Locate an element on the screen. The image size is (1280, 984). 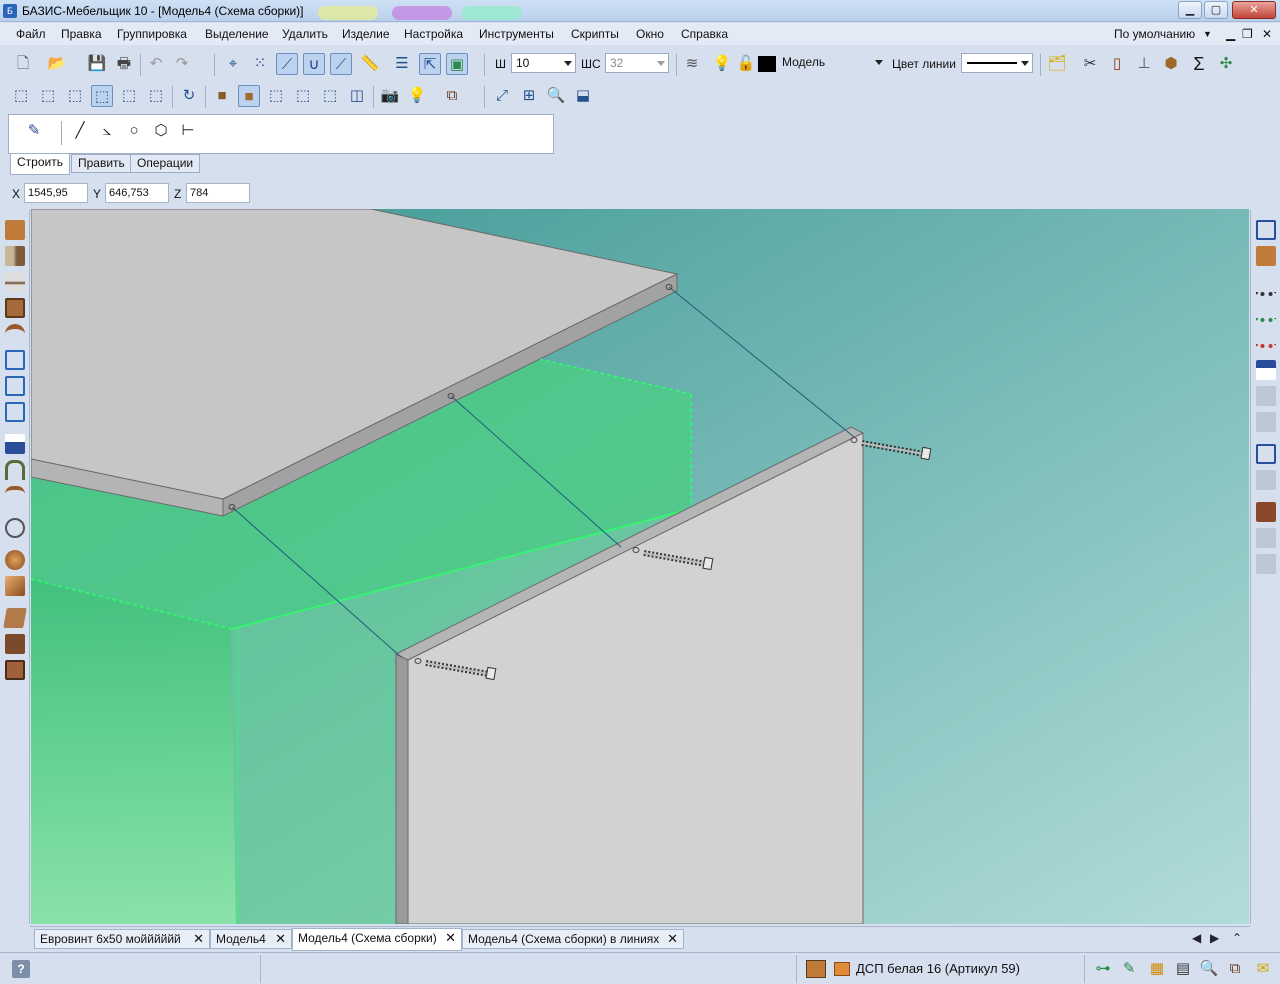
box-icon is located at coordinates (15, 644).